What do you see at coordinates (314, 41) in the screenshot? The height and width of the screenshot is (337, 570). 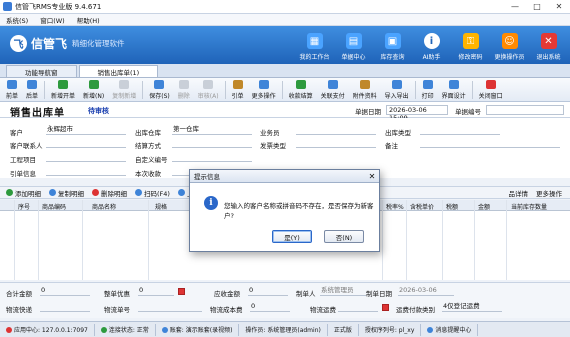 I see `workbench-icon: ▦` at bounding box center [314, 41].